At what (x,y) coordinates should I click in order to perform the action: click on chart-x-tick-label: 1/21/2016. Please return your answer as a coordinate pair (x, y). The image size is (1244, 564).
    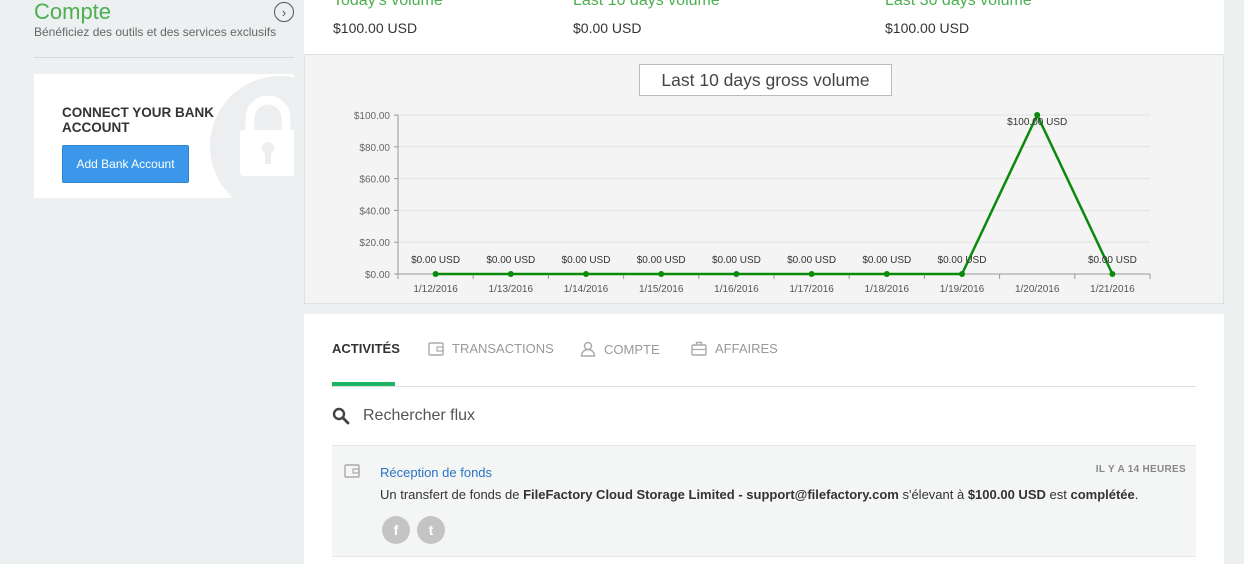
    Looking at the image, I should click on (1112, 289).